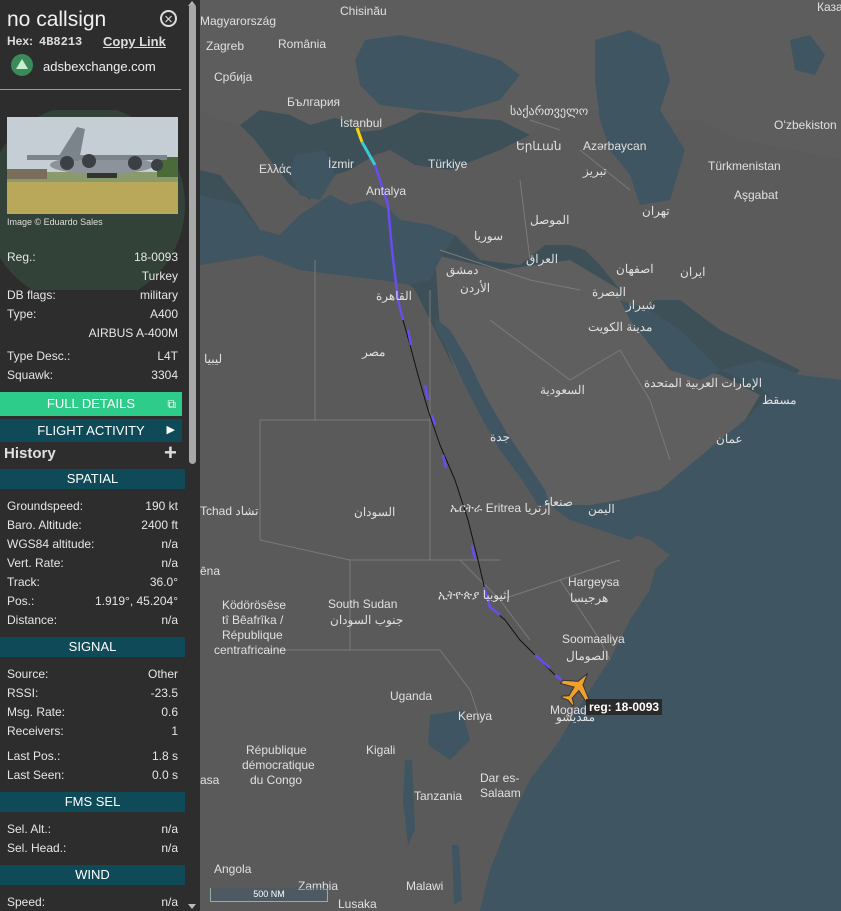 The image size is (841, 911). I want to click on external-link-icon: ⧉, so click(171, 404).